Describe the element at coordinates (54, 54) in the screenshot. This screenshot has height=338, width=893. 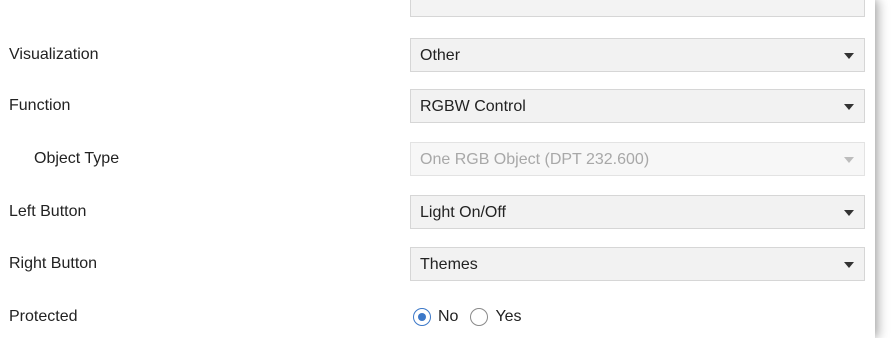
I see `visualization-label: Visualization` at that location.